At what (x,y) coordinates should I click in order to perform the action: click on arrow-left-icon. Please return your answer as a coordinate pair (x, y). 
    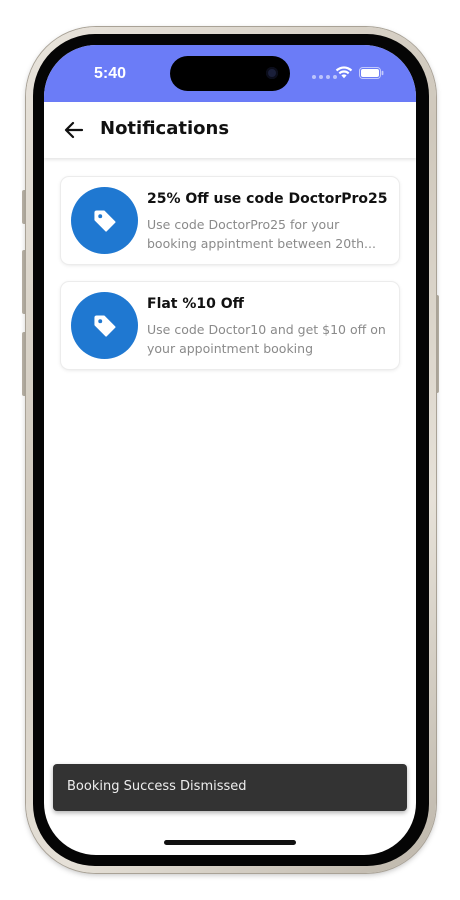
    Looking at the image, I should click on (74, 130).